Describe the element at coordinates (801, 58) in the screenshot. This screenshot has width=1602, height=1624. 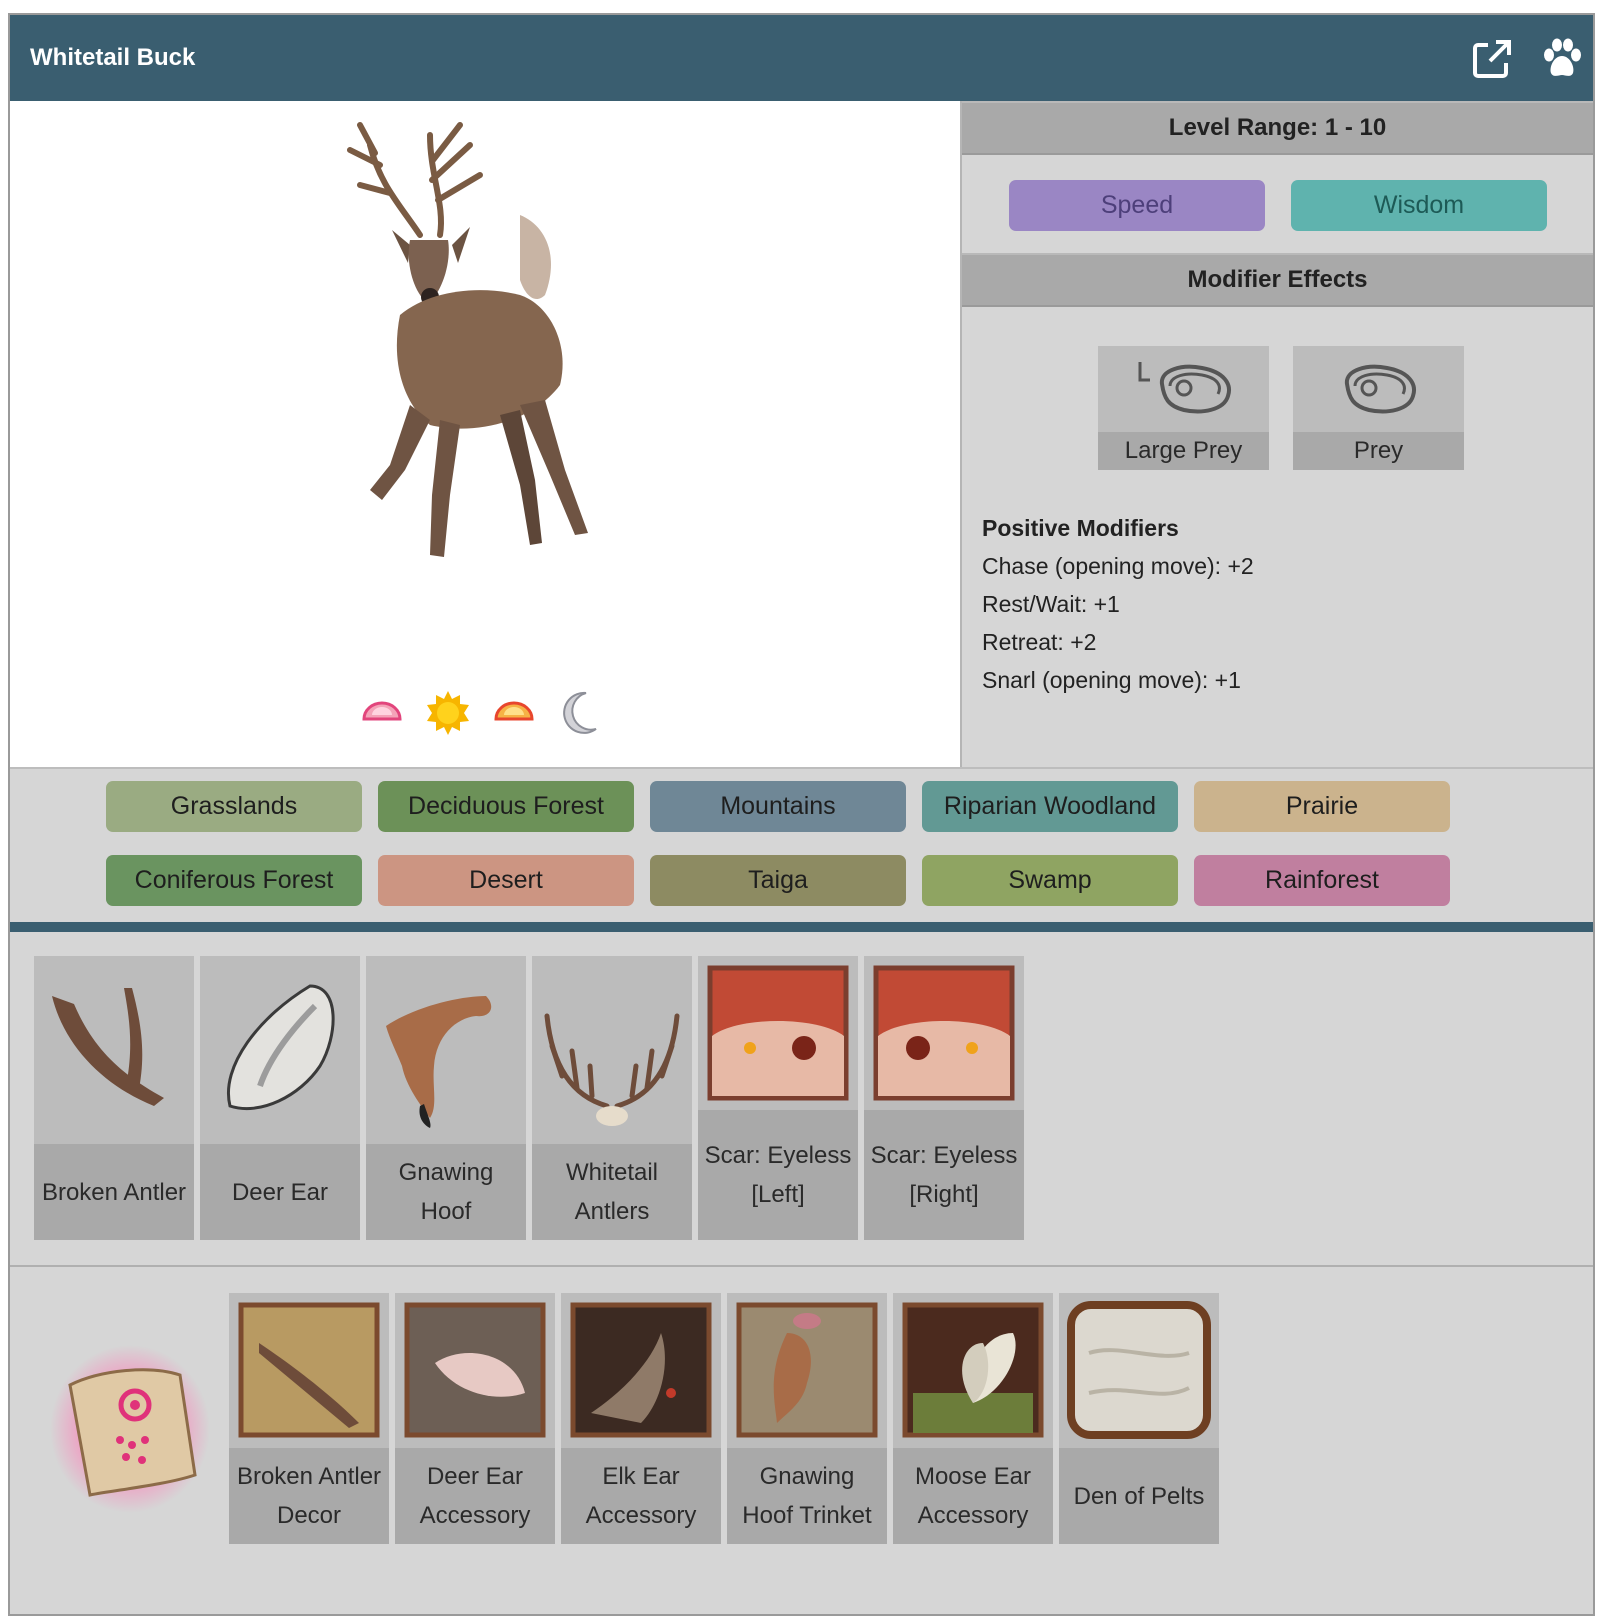
I see `header-bar: Whitetail Buck` at that location.